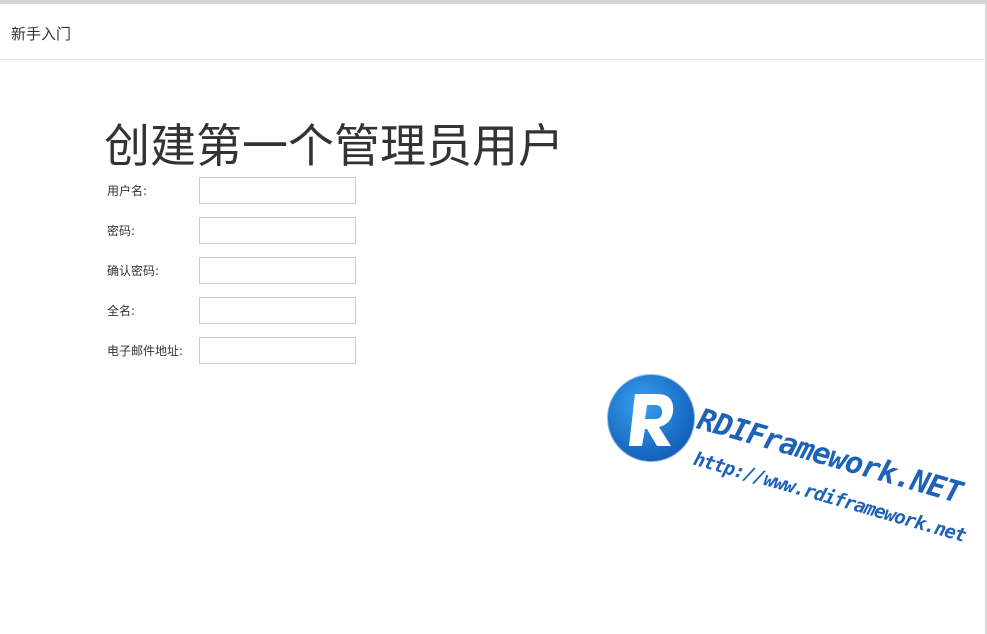  I want to click on confirm-password-label: 确认密码:, so click(133, 271).